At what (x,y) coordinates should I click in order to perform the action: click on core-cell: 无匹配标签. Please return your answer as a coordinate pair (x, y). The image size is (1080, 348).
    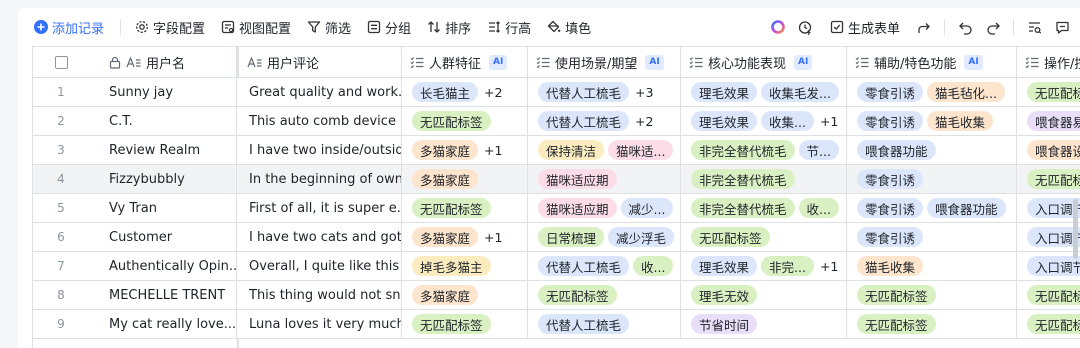
    Looking at the image, I should click on (764, 237).